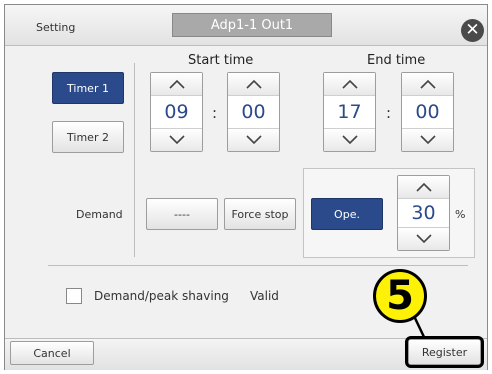  I want to click on start-minute-down-button, so click(253, 139).